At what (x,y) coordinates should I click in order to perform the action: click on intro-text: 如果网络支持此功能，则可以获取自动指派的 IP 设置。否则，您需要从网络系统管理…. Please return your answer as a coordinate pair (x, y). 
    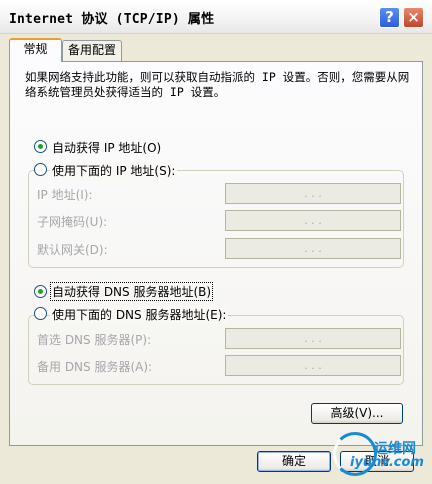
    Looking at the image, I should click on (217, 84).